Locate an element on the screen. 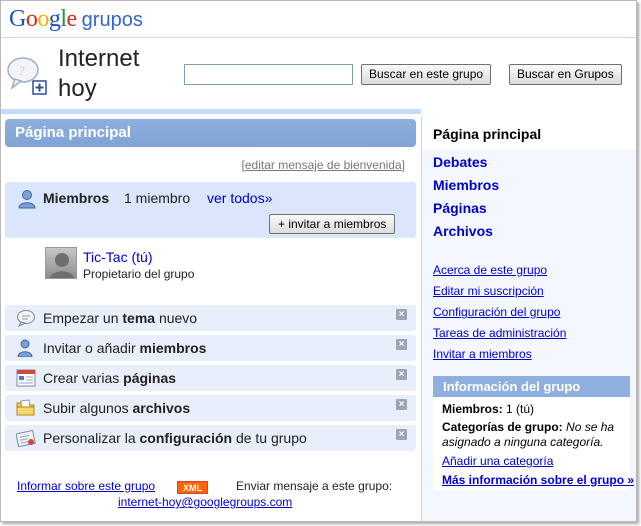  search-all-groups-button: Buscar en Grupos is located at coordinates (565, 74).